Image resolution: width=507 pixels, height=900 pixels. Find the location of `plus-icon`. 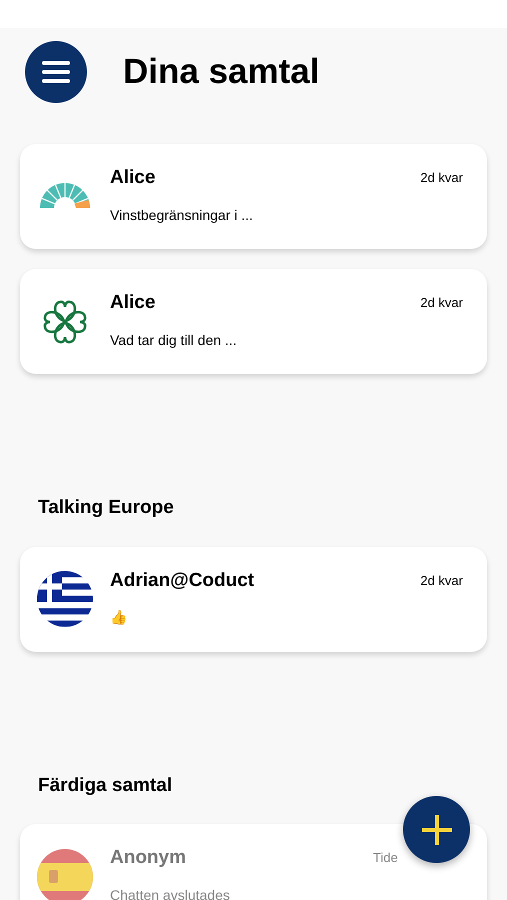

plus-icon is located at coordinates (437, 829).